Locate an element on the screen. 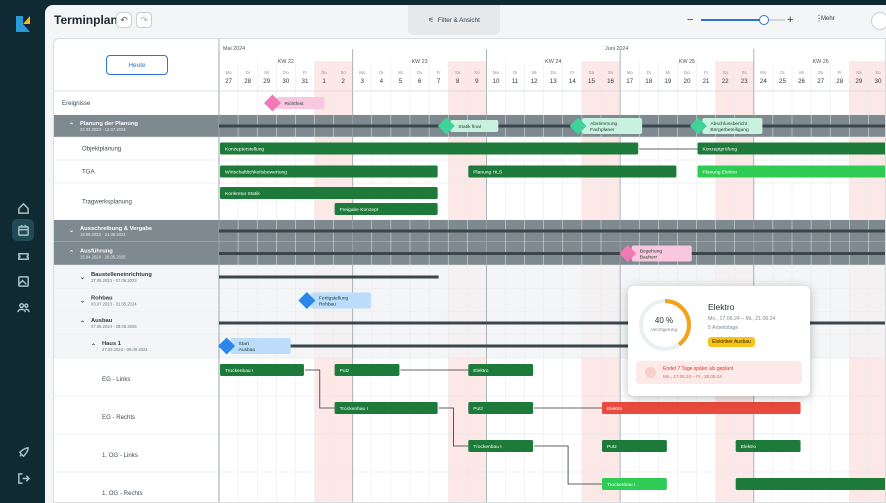  day-number: 1 is located at coordinates (324, 81).